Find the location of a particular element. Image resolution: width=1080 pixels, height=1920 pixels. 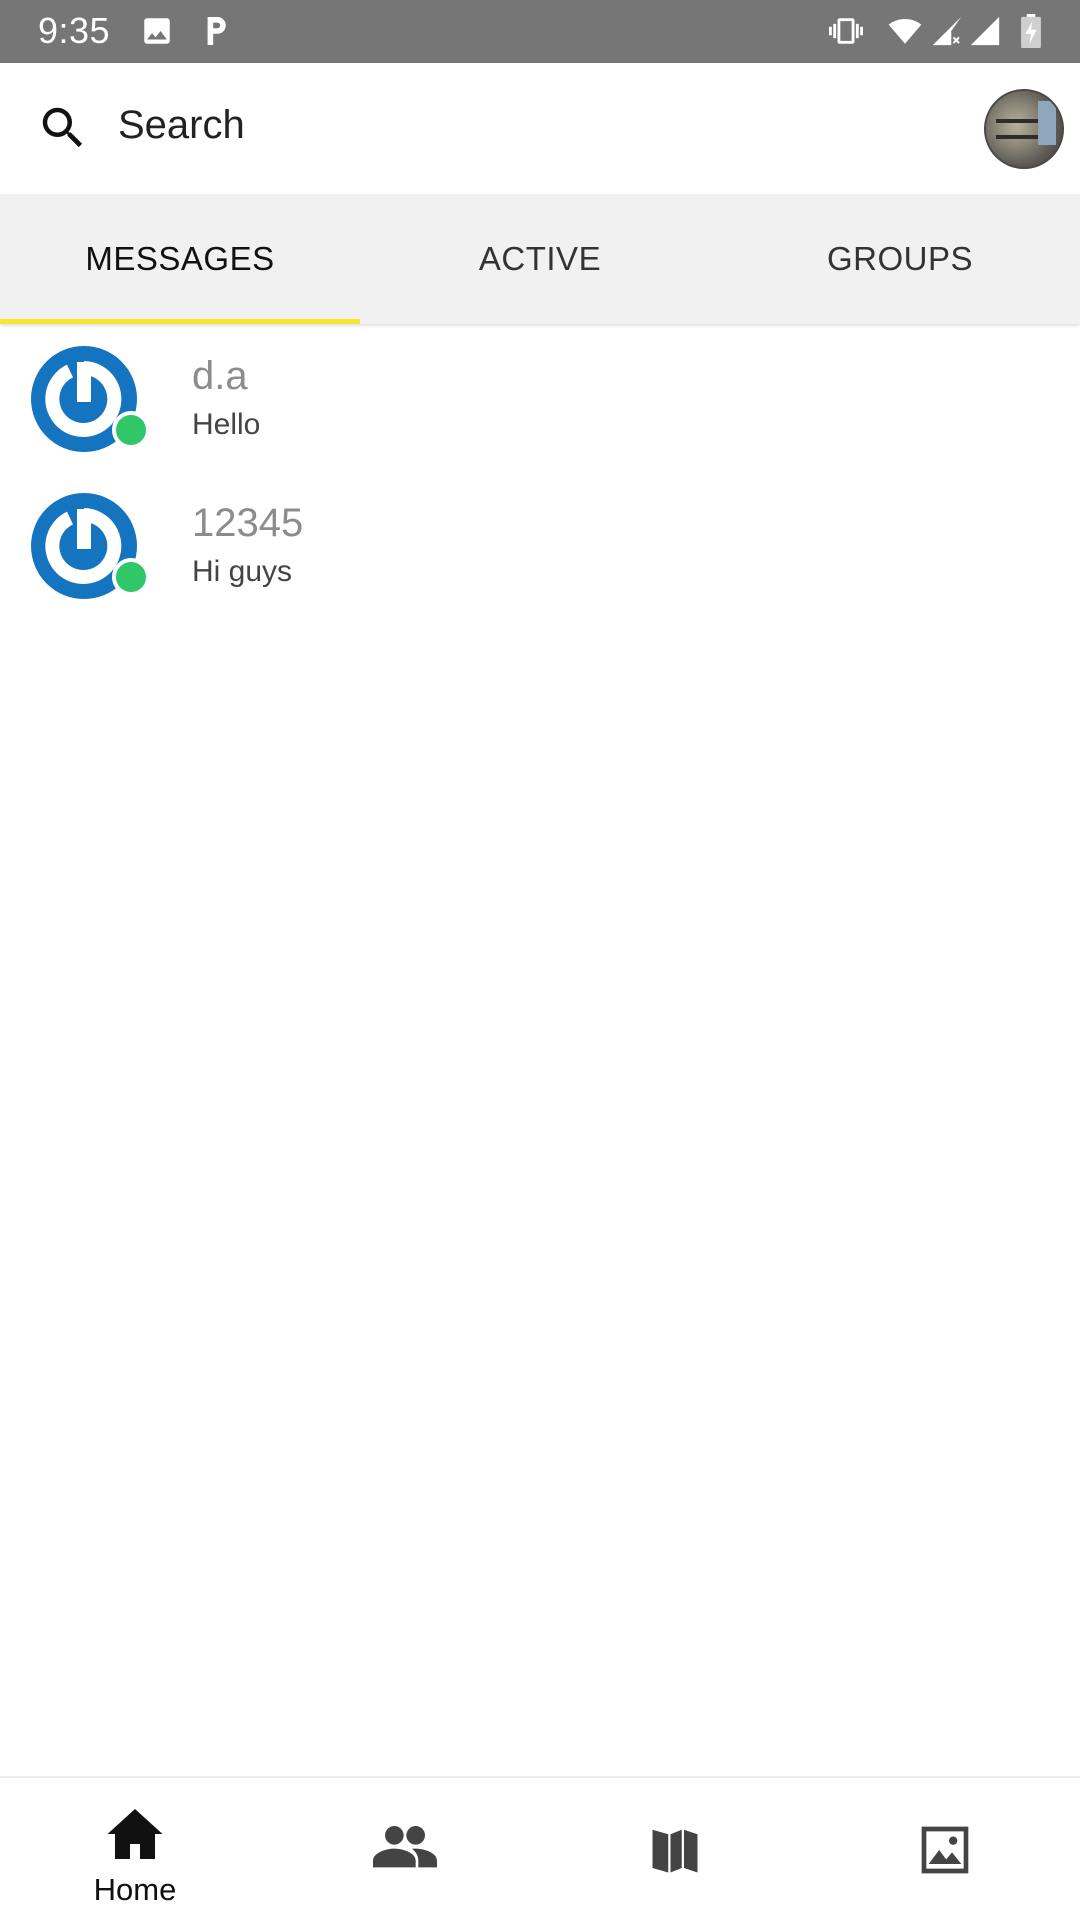

nav-gallery is located at coordinates (945, 1849).